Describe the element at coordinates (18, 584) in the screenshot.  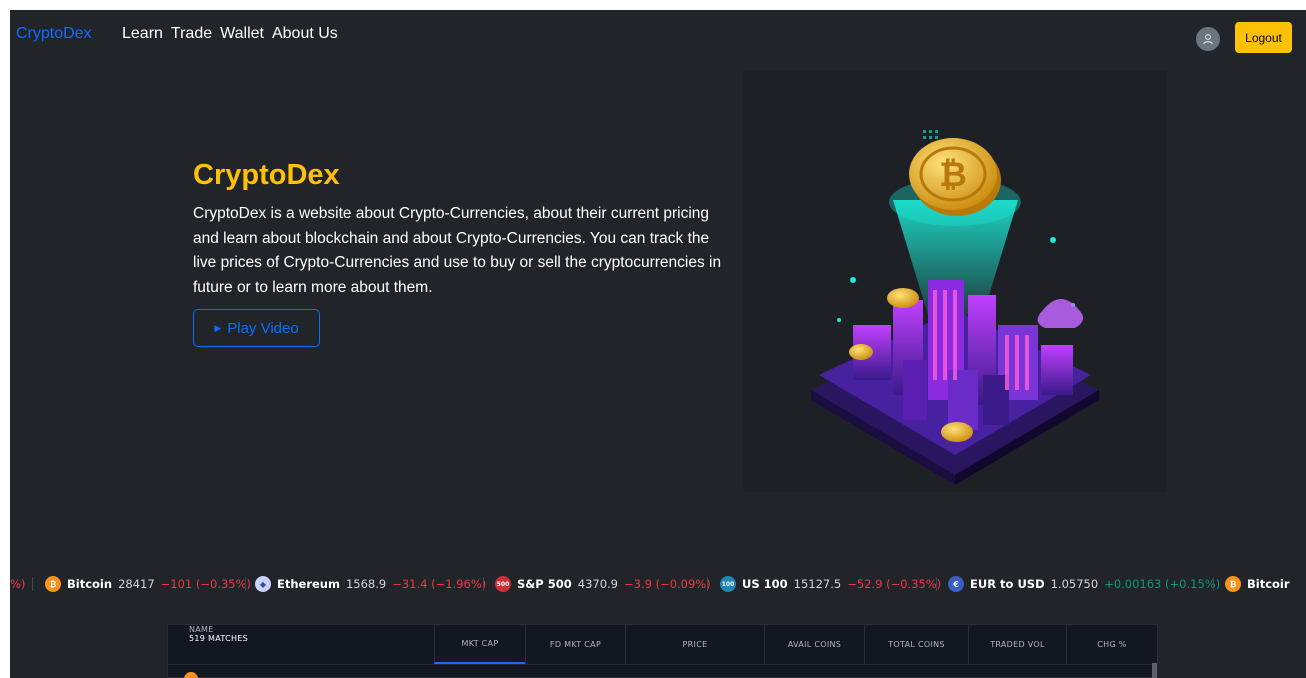
I see `ticker-leading-fragment: %)` at that location.